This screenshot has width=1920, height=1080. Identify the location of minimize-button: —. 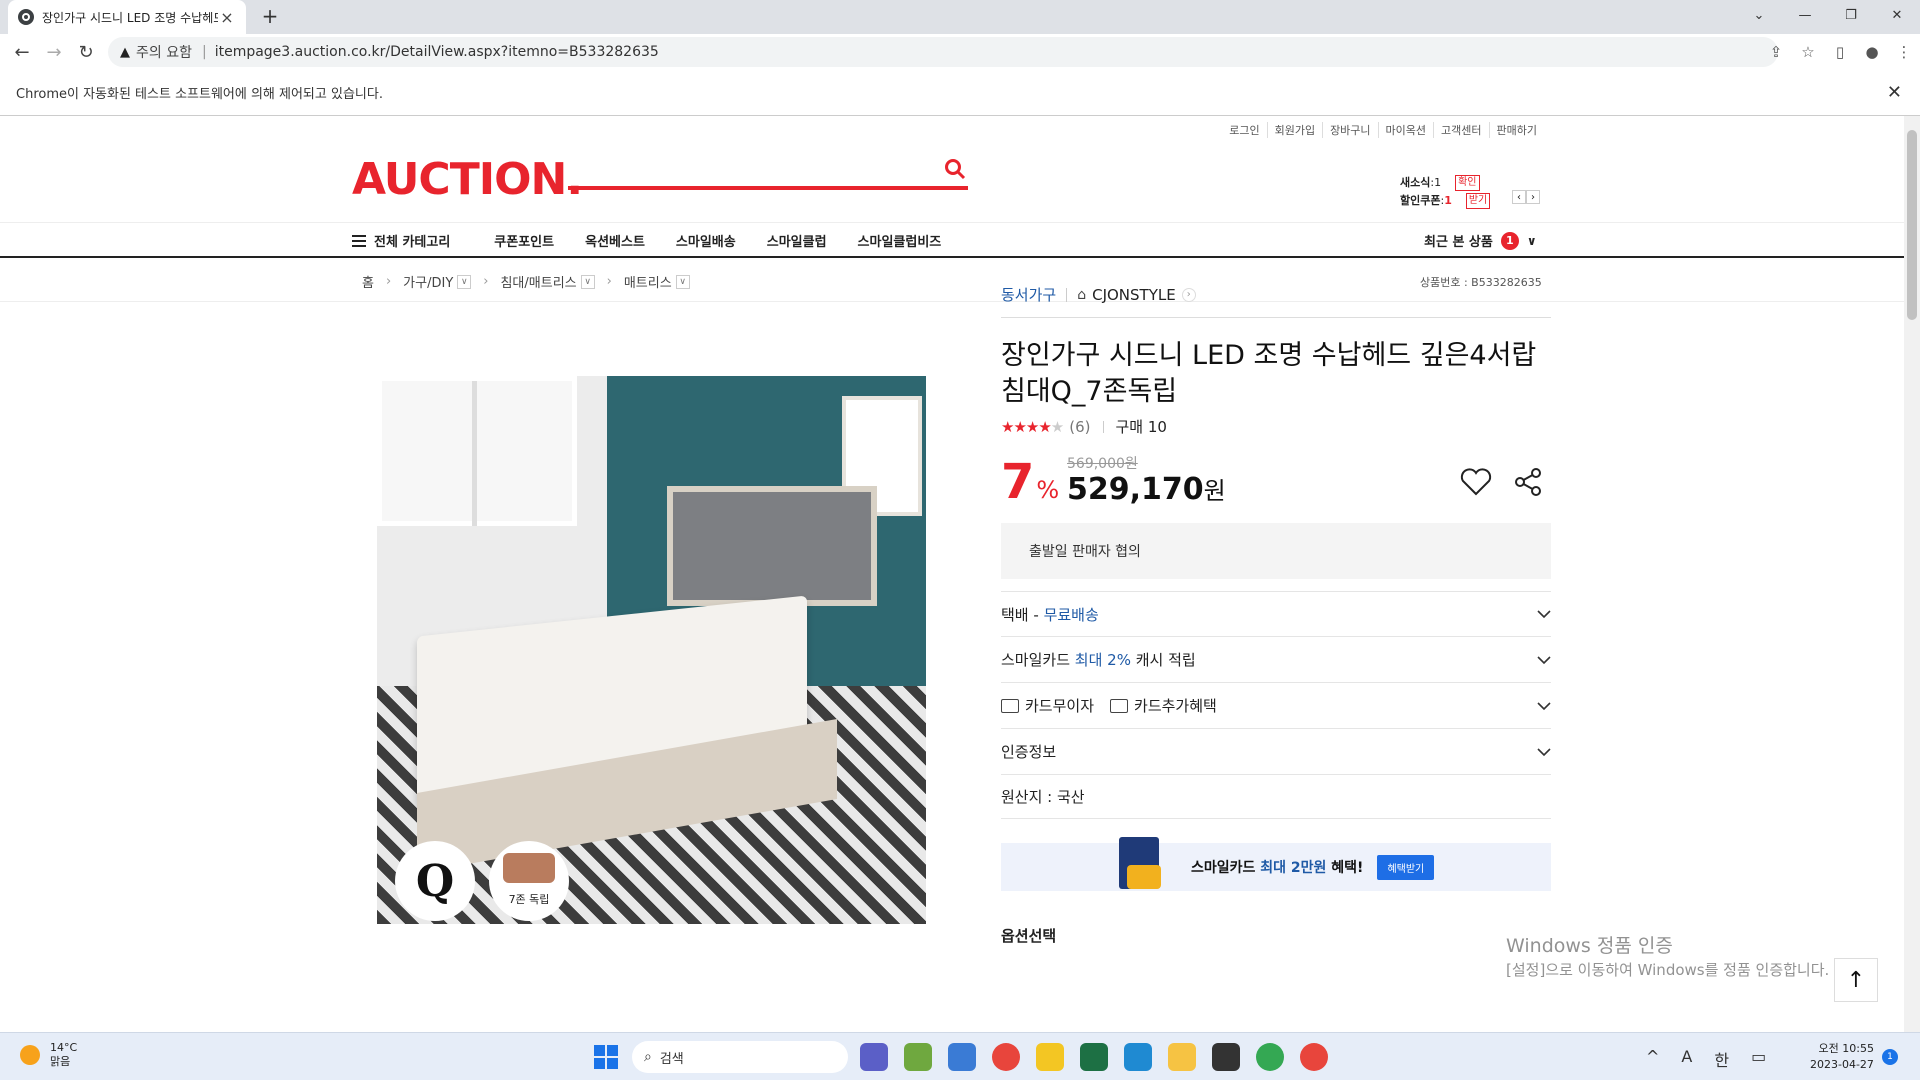
(1805, 15).